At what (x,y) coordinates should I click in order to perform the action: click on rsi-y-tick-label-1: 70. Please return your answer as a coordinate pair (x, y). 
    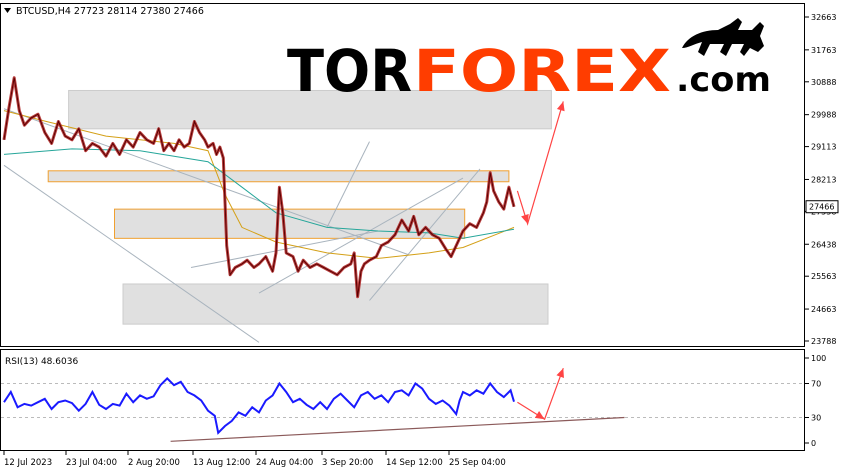
    Looking at the image, I should click on (816, 384).